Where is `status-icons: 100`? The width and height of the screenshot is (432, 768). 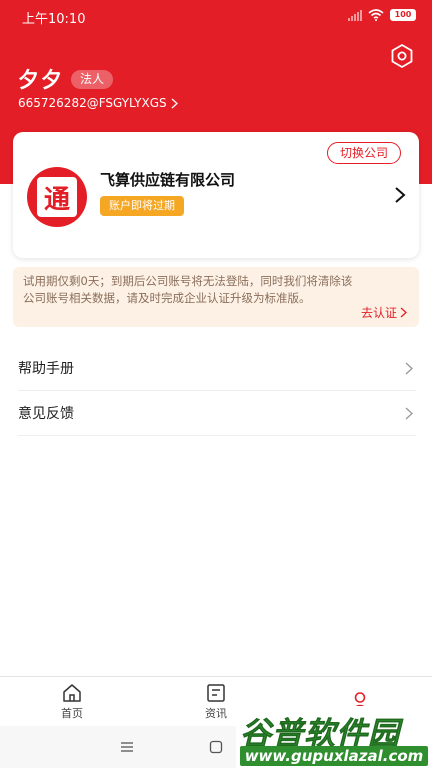 status-icons: 100 is located at coordinates (382, 15).